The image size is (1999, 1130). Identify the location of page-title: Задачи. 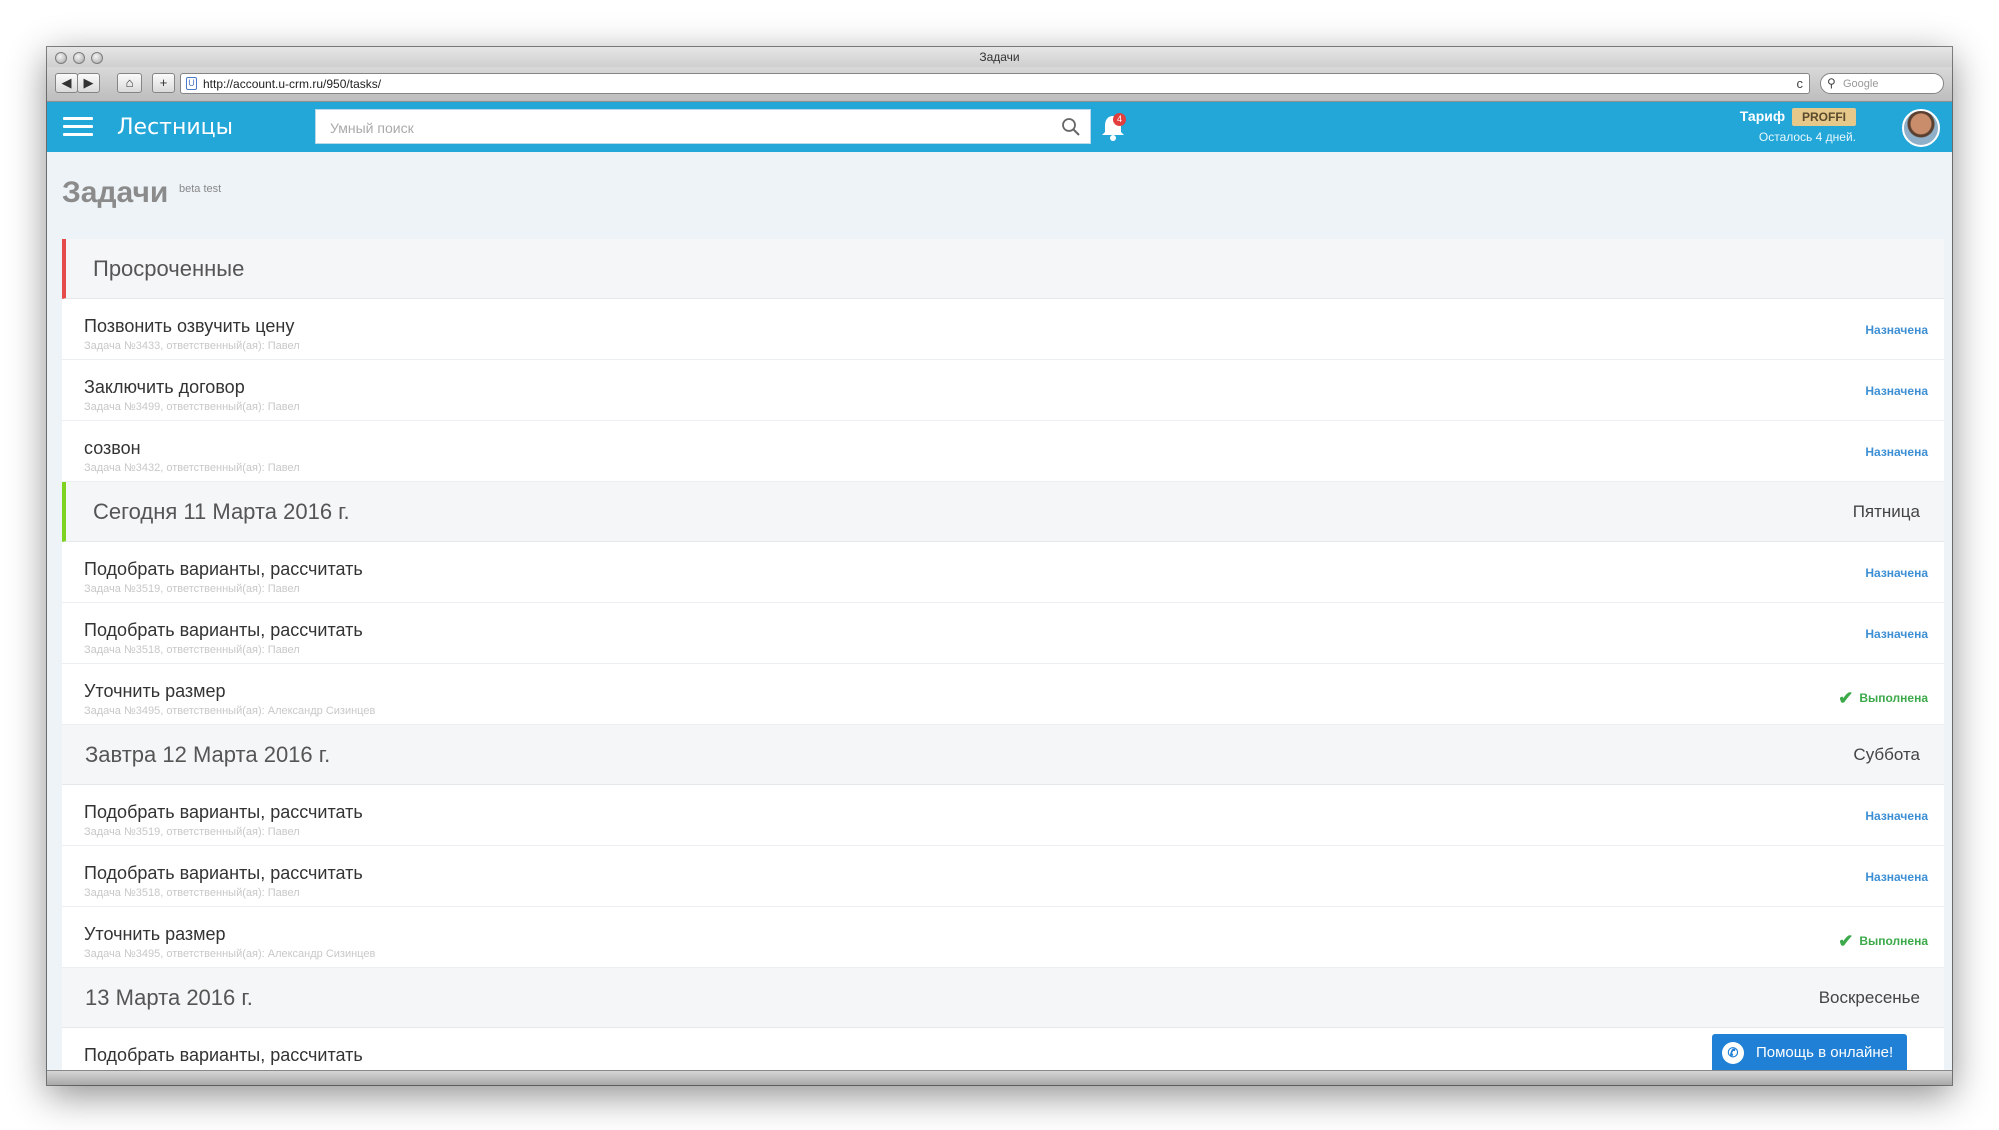
(115, 192).